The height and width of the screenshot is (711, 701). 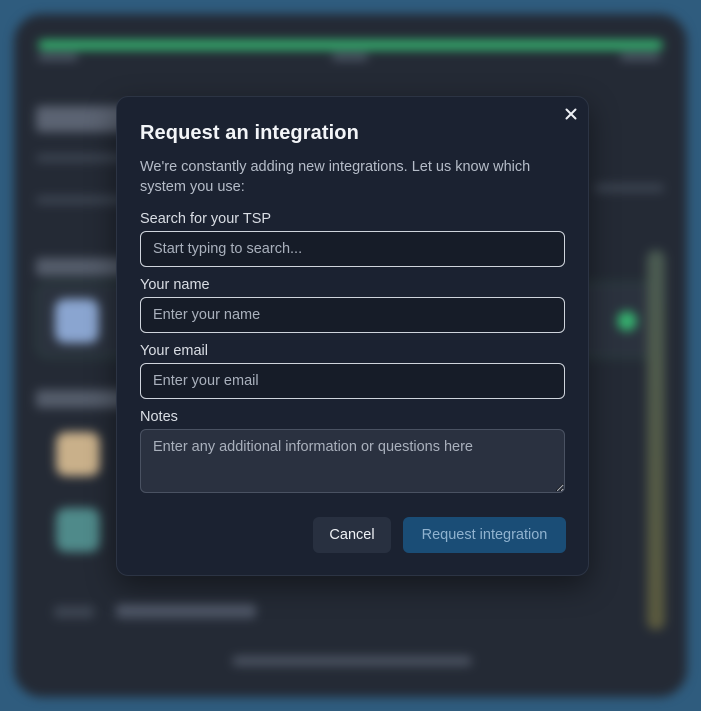 What do you see at coordinates (174, 351) in the screenshot?
I see `email-label: Your email` at bounding box center [174, 351].